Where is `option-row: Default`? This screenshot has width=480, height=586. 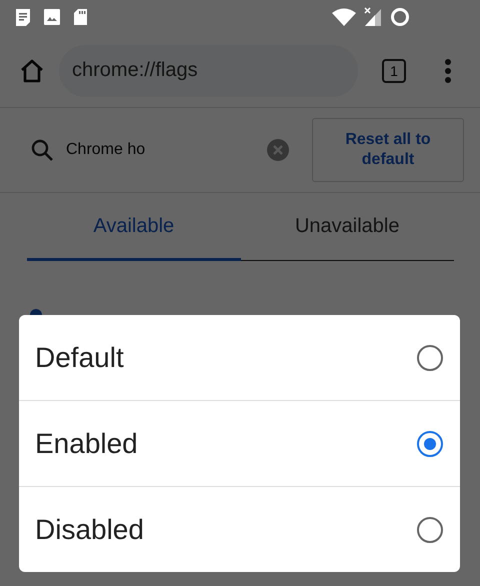
option-row: Default is located at coordinates (239, 357).